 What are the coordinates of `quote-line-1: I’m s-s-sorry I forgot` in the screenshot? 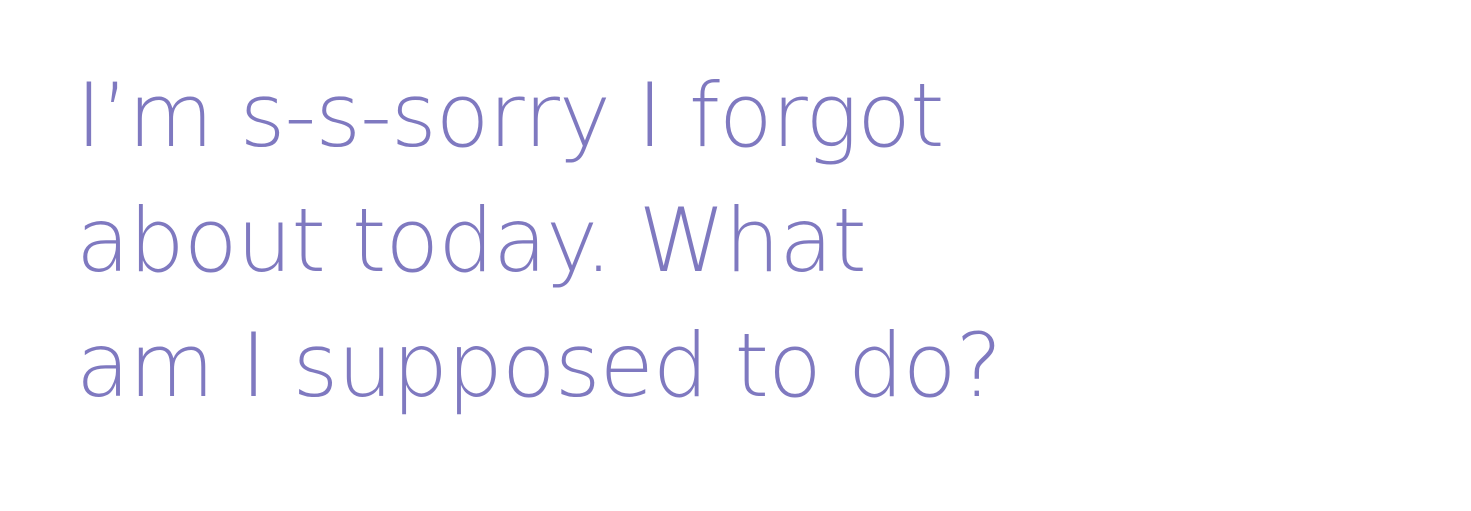 It's located at (510, 115).